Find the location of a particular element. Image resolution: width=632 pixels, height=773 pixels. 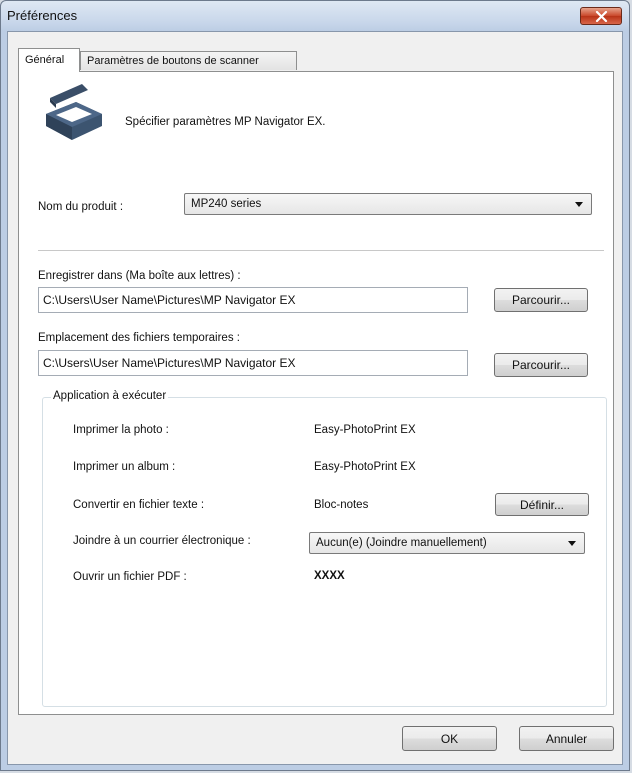

tab-scanner-buttons: Paramètres de boutons de scanner is located at coordinates (188, 60).